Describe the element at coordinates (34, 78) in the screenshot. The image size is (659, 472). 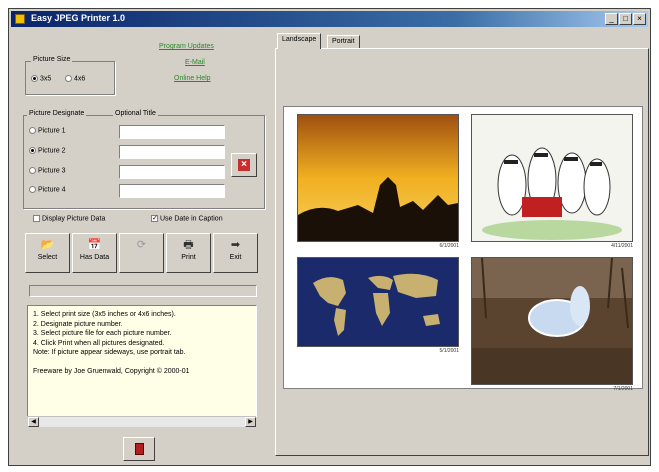
I see `radio-3x5` at that location.